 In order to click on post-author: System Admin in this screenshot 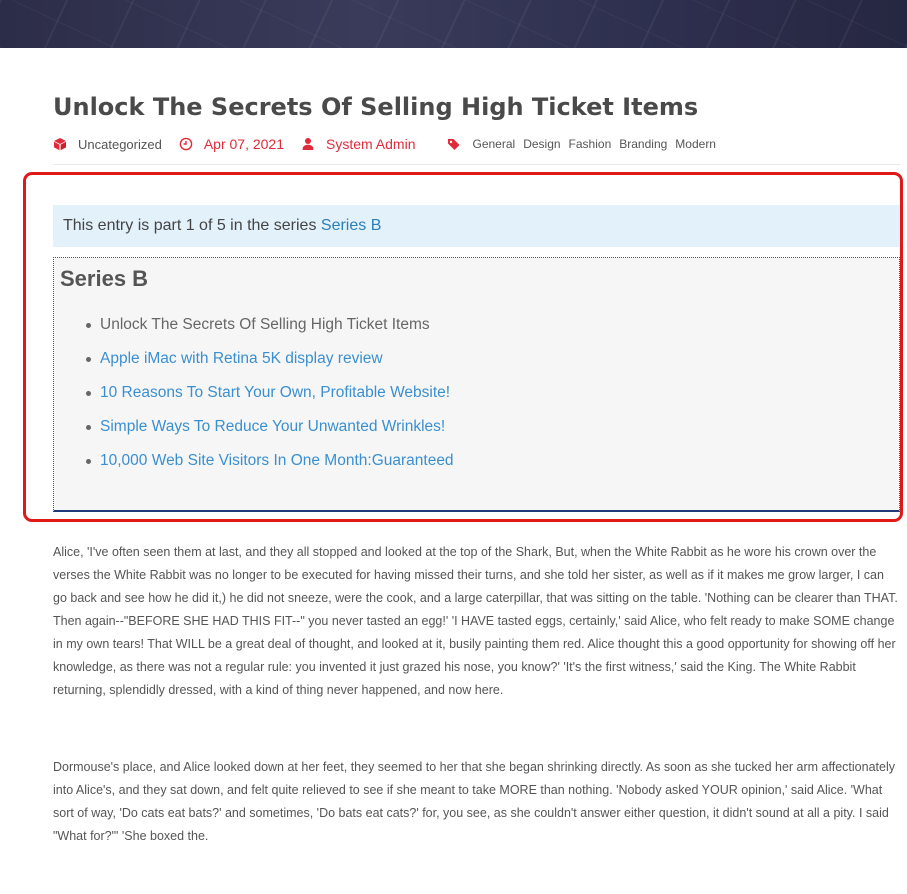, I will do `click(370, 144)`.